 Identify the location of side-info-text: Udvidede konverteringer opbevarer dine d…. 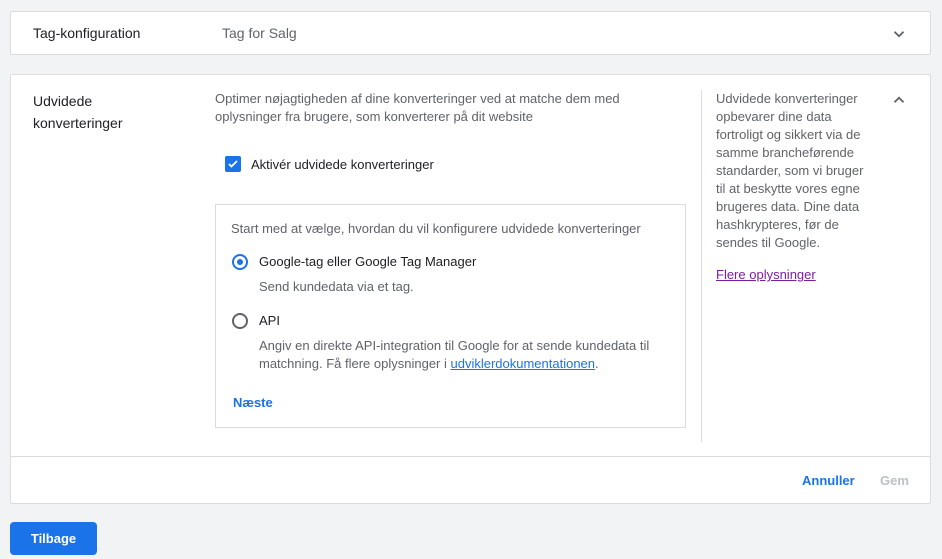
(790, 170).